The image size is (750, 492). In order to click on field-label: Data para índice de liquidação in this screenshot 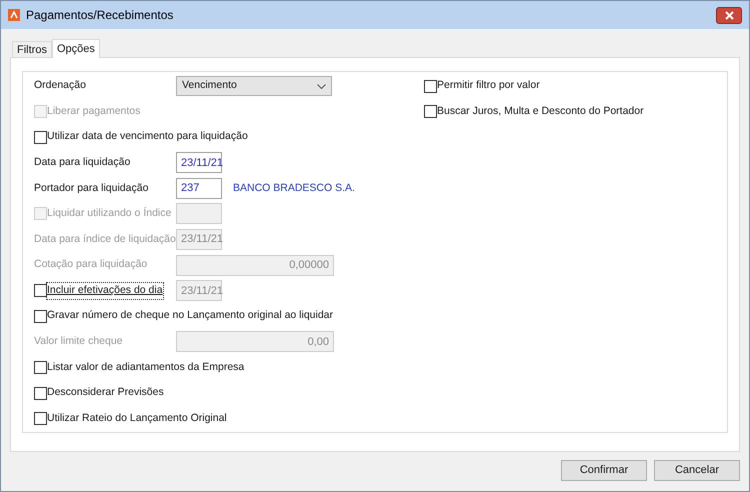, I will do `click(105, 239)`.